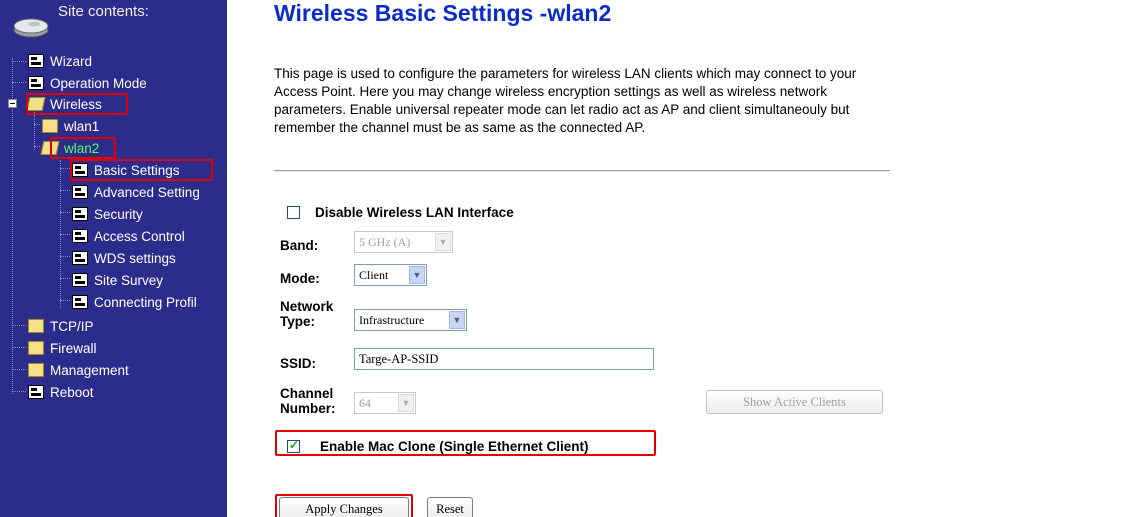  Describe the element at coordinates (61, 326) in the screenshot. I see `sidebar-item-tcpip: TCP/IP` at that location.